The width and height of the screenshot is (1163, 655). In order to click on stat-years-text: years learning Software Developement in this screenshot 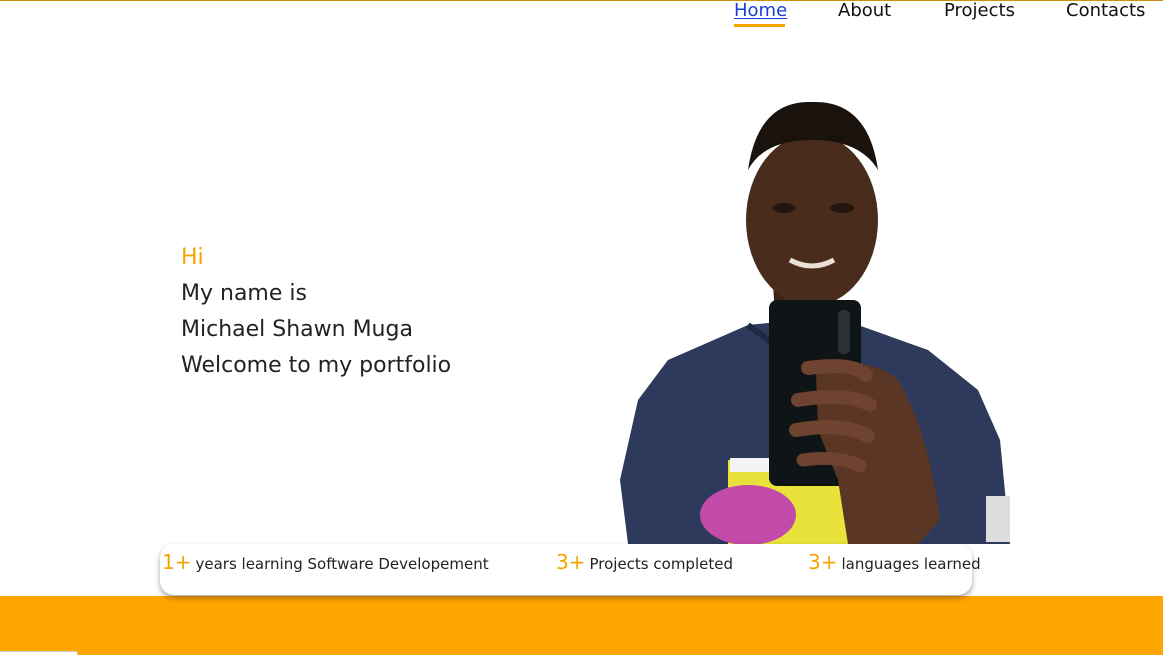, I will do `click(342, 564)`.